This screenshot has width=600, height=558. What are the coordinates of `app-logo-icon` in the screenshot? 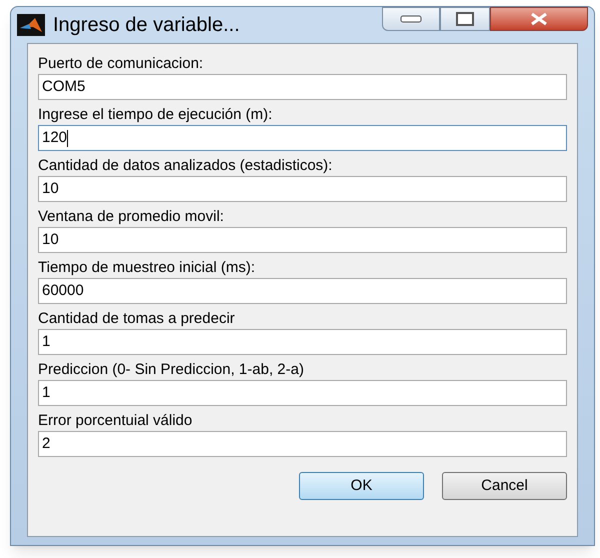 It's located at (31, 25).